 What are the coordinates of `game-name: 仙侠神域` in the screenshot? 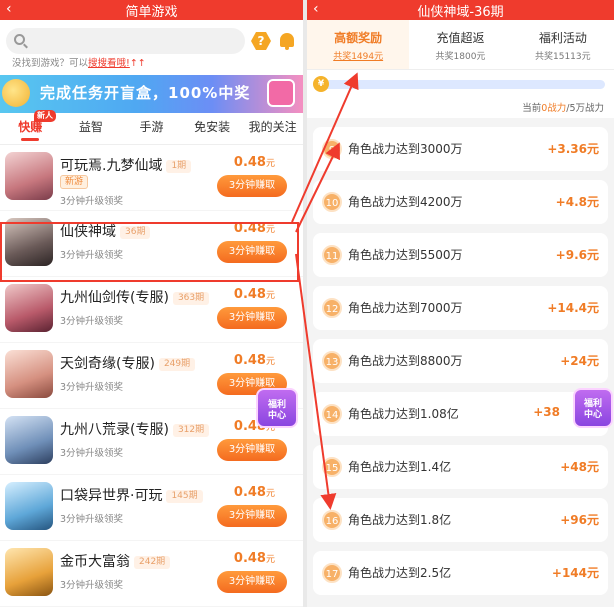 It's located at (88, 232).